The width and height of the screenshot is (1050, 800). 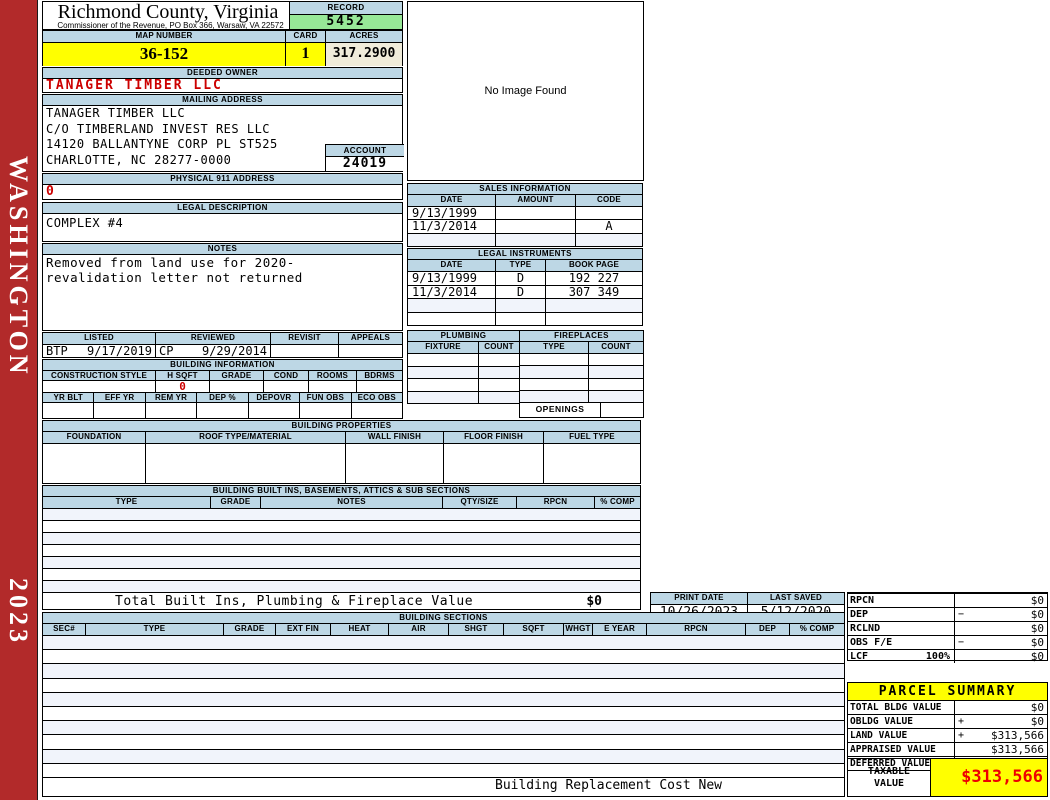 I want to click on mailing-line: C/O TIMBERLAND INVEST RES LLC, so click(x=158, y=128).